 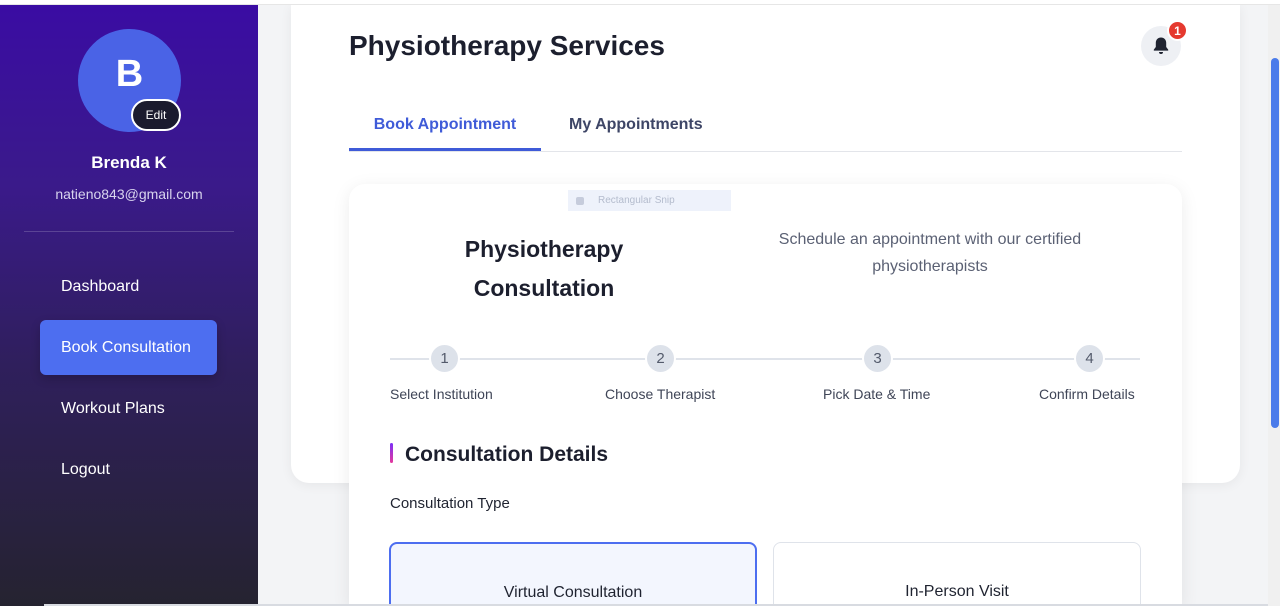 What do you see at coordinates (129, 162) in the screenshot?
I see `user-name: Brenda K` at bounding box center [129, 162].